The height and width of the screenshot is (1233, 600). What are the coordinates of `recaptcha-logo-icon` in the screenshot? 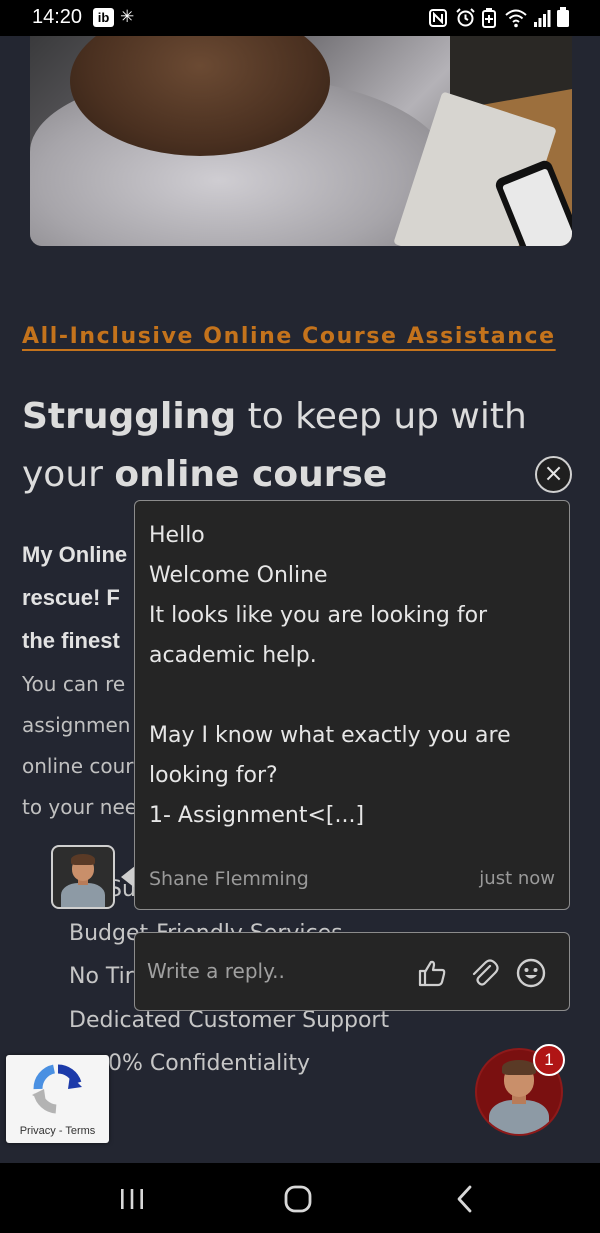 It's located at (57, 1089).